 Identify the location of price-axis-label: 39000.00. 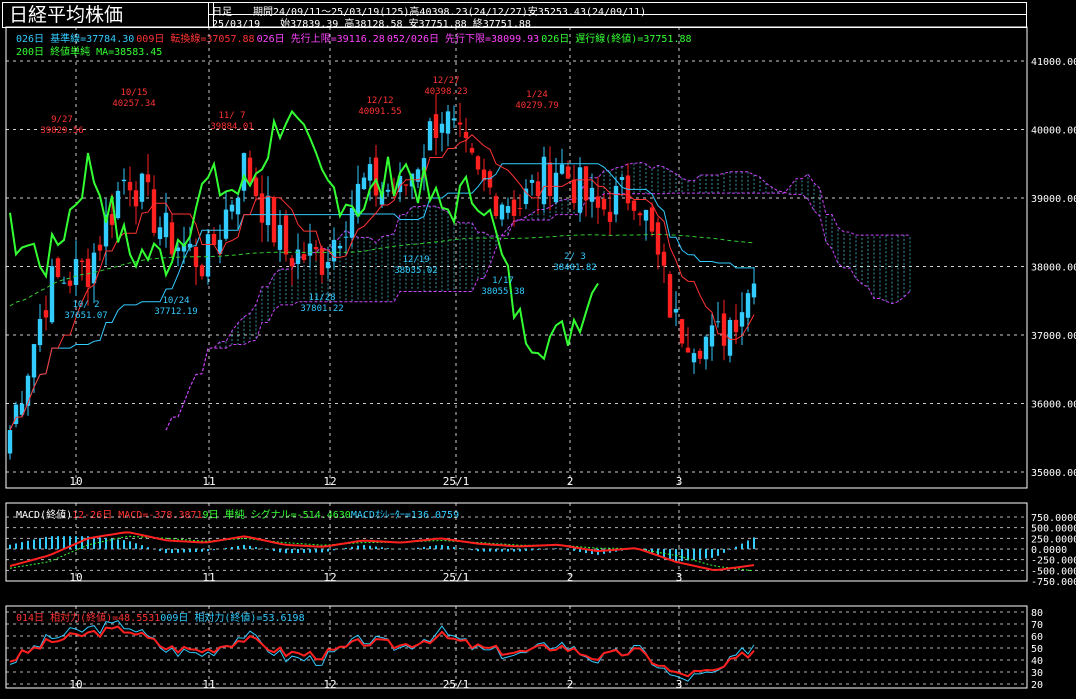
(1053, 199).